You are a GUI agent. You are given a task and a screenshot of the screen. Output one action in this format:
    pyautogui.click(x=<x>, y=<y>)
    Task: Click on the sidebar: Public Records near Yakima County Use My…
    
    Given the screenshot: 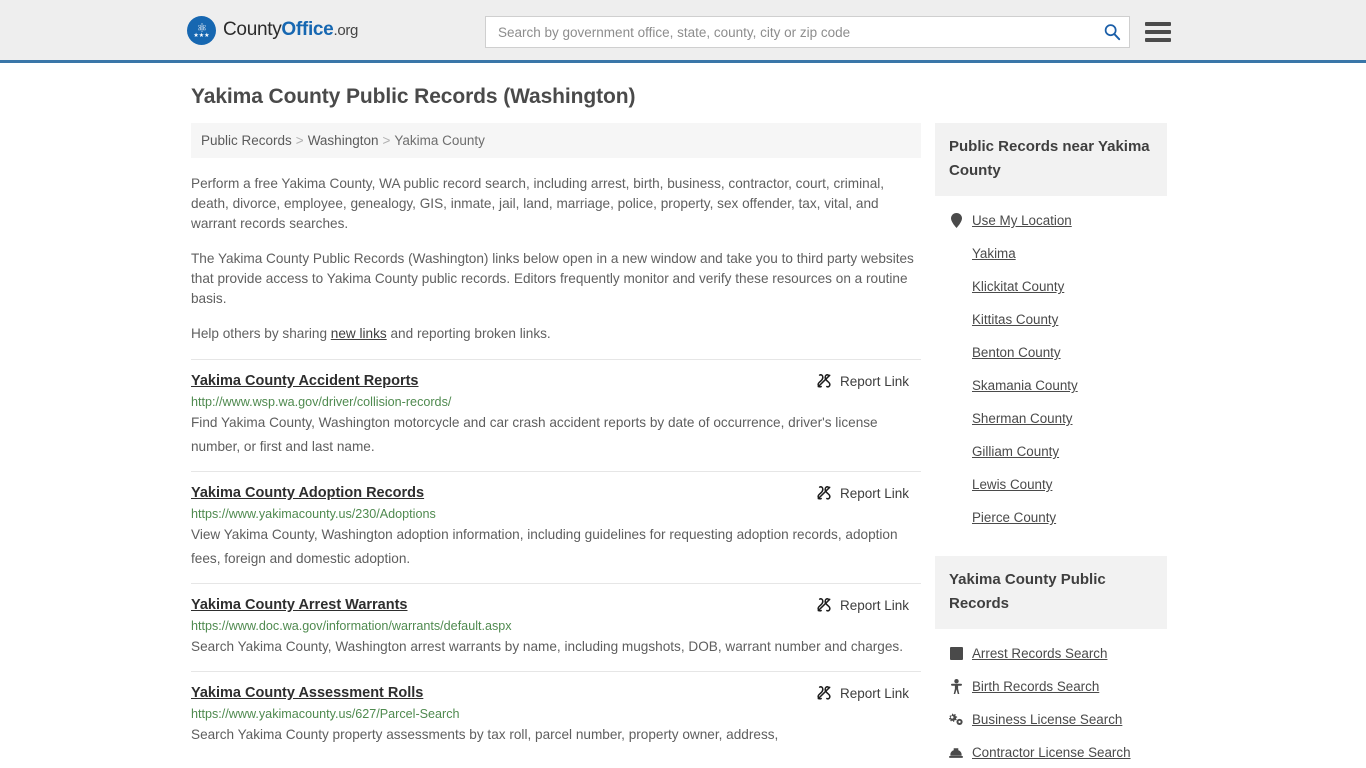 What is the action you would take?
    pyautogui.click(x=1051, y=445)
    